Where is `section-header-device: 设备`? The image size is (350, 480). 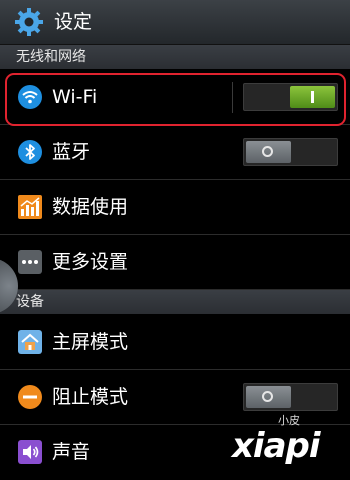 section-header-device: 设备 is located at coordinates (175, 302).